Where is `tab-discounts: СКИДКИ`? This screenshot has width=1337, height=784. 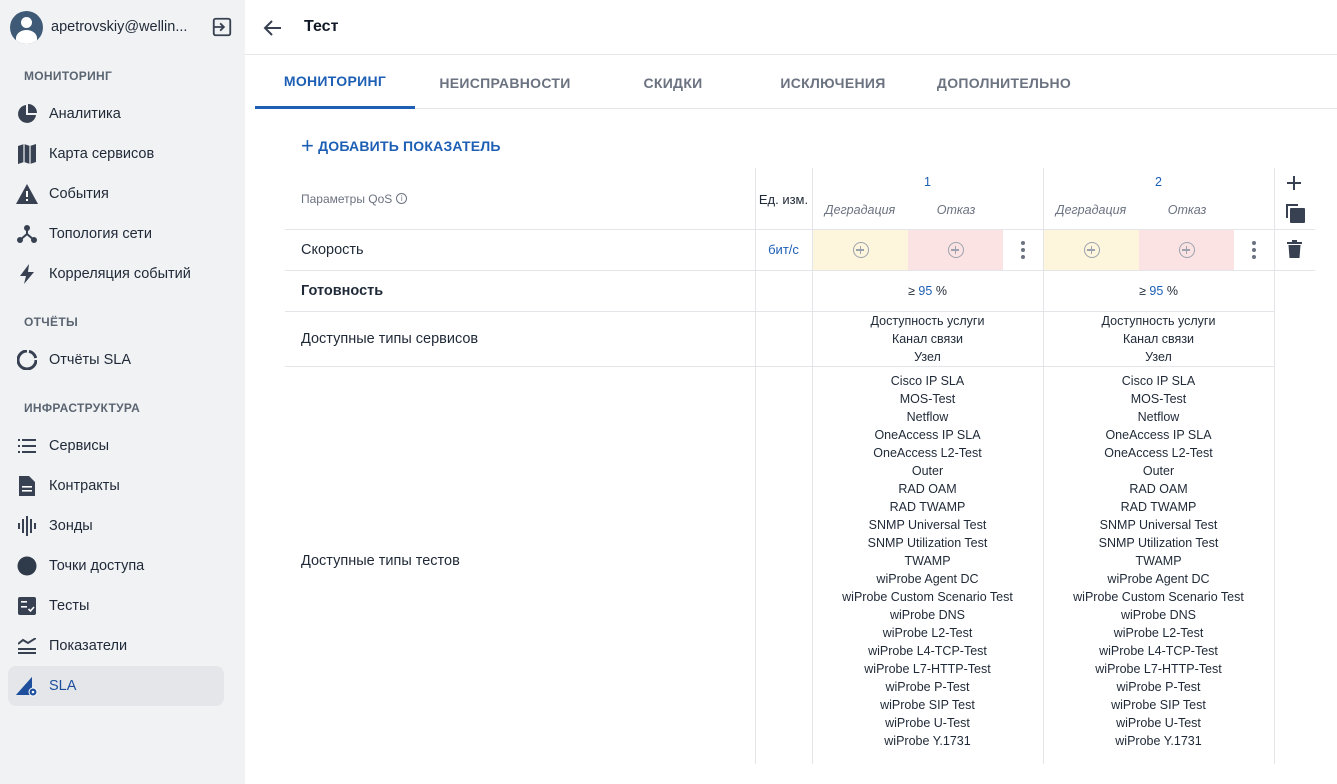
tab-discounts: СКИДКИ is located at coordinates (673, 82).